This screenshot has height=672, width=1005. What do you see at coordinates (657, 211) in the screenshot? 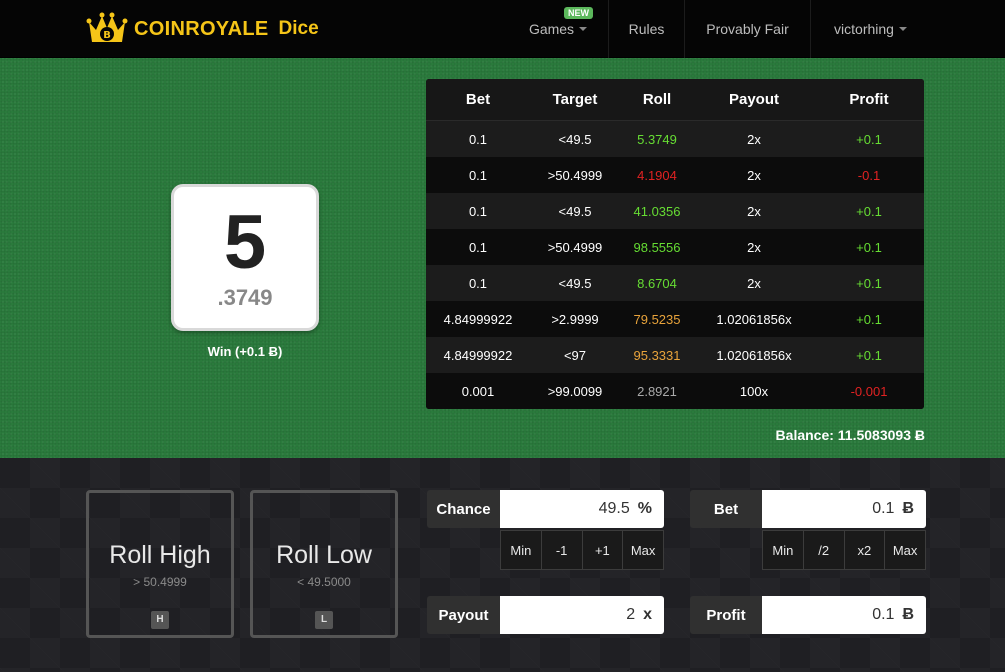
I see `cell-roll: 41.0356` at bounding box center [657, 211].